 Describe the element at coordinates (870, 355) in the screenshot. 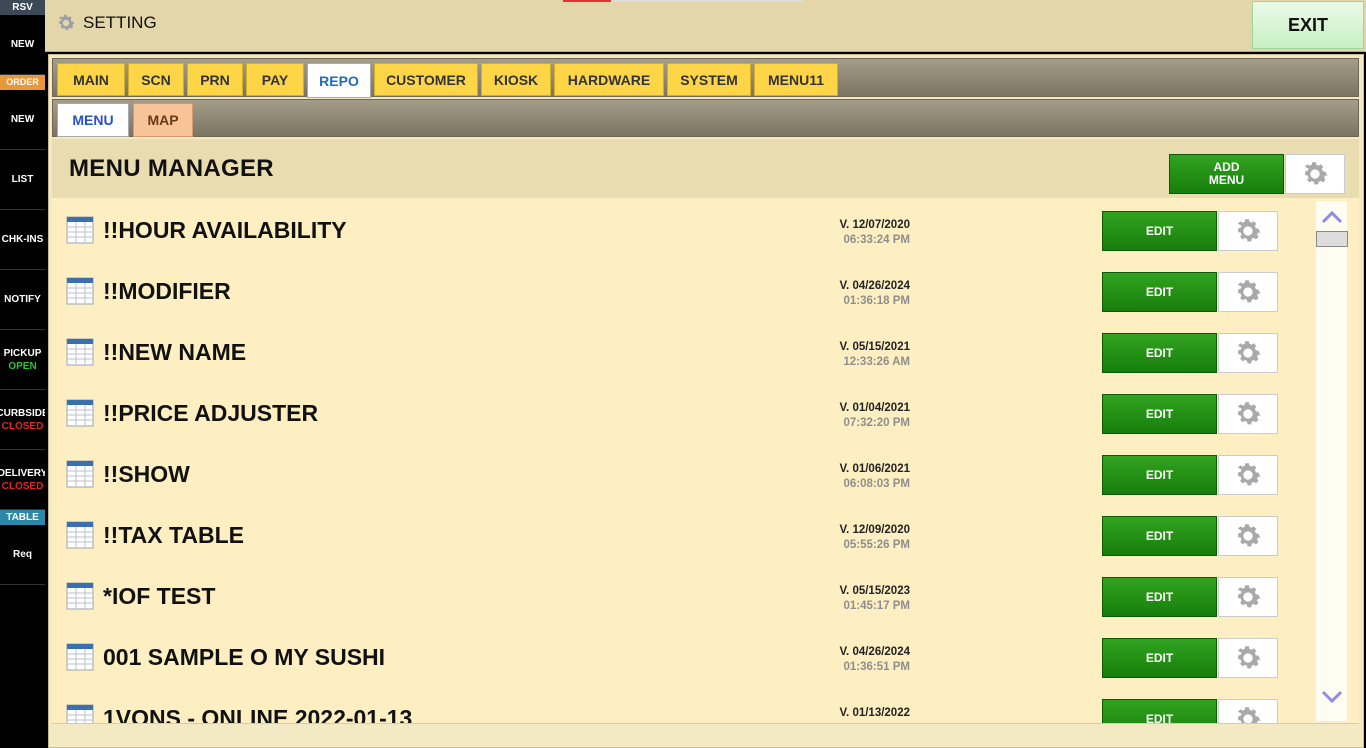

I see `menu-version: V. 05/15/2021 12:33:26 AM` at that location.